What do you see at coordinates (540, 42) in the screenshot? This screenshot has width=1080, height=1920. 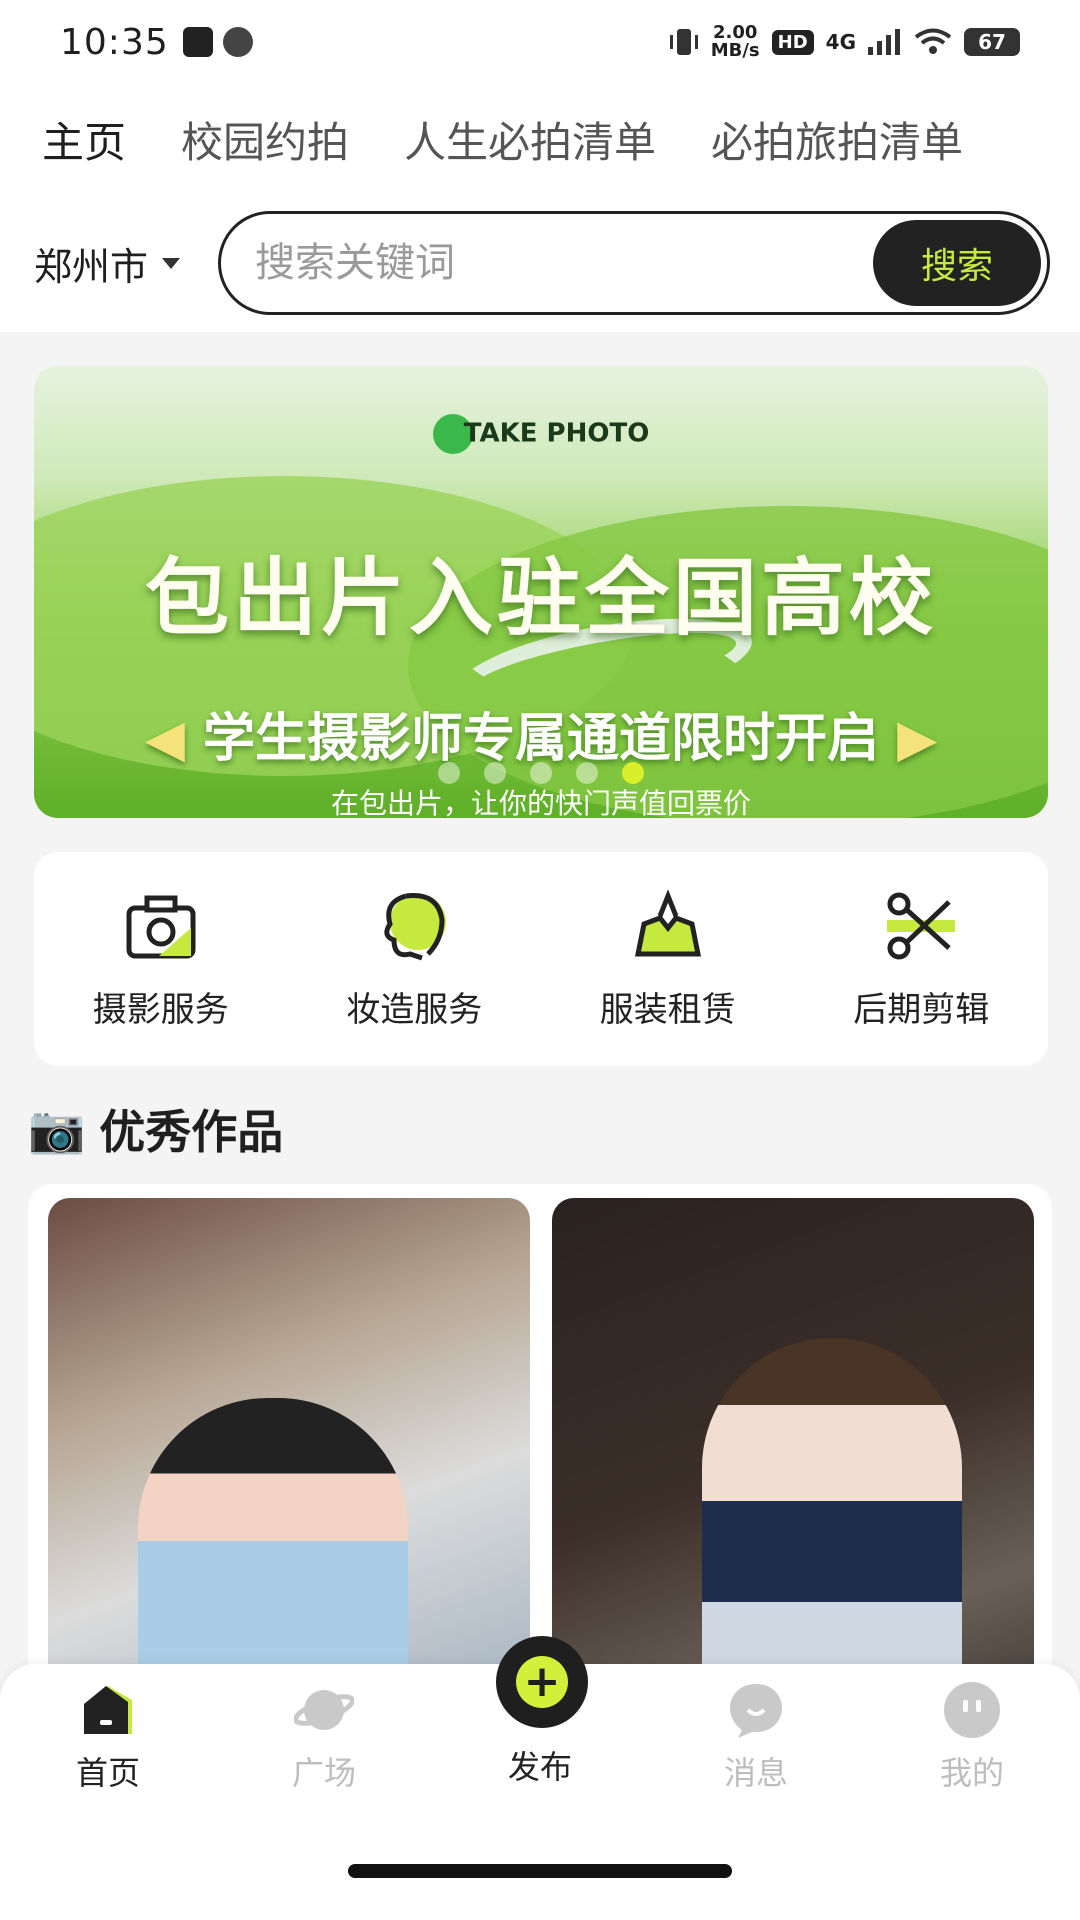 I see `status-bar: 10:35 2.00 MB/s HD 4G 67` at bounding box center [540, 42].